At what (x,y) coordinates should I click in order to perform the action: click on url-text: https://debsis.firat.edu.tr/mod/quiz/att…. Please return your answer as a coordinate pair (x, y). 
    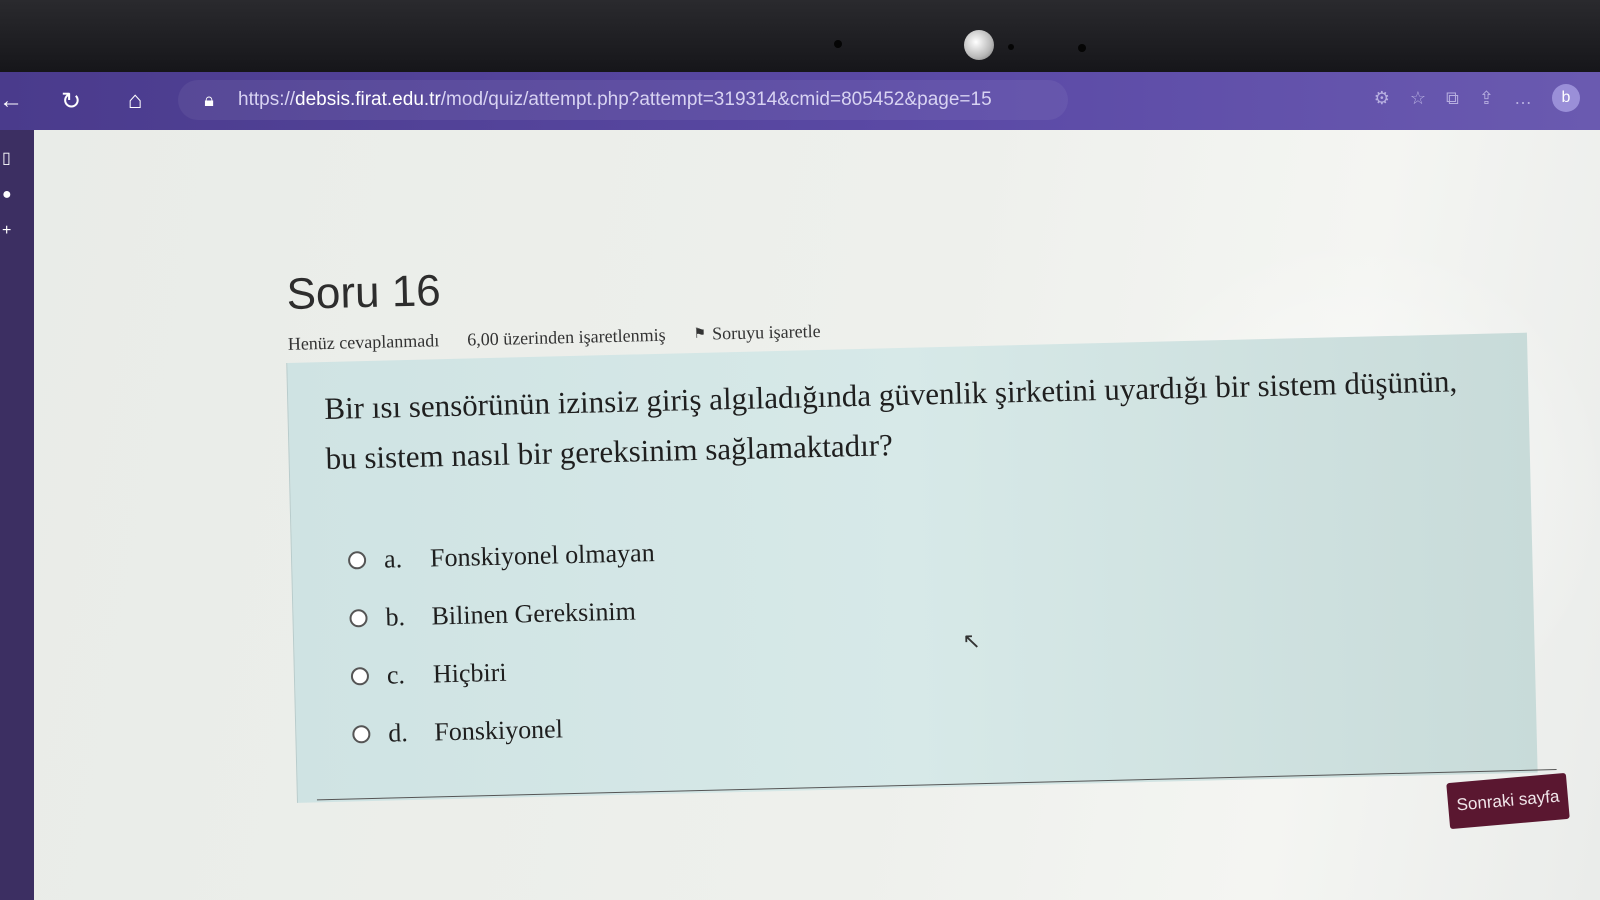
    Looking at the image, I should click on (615, 100).